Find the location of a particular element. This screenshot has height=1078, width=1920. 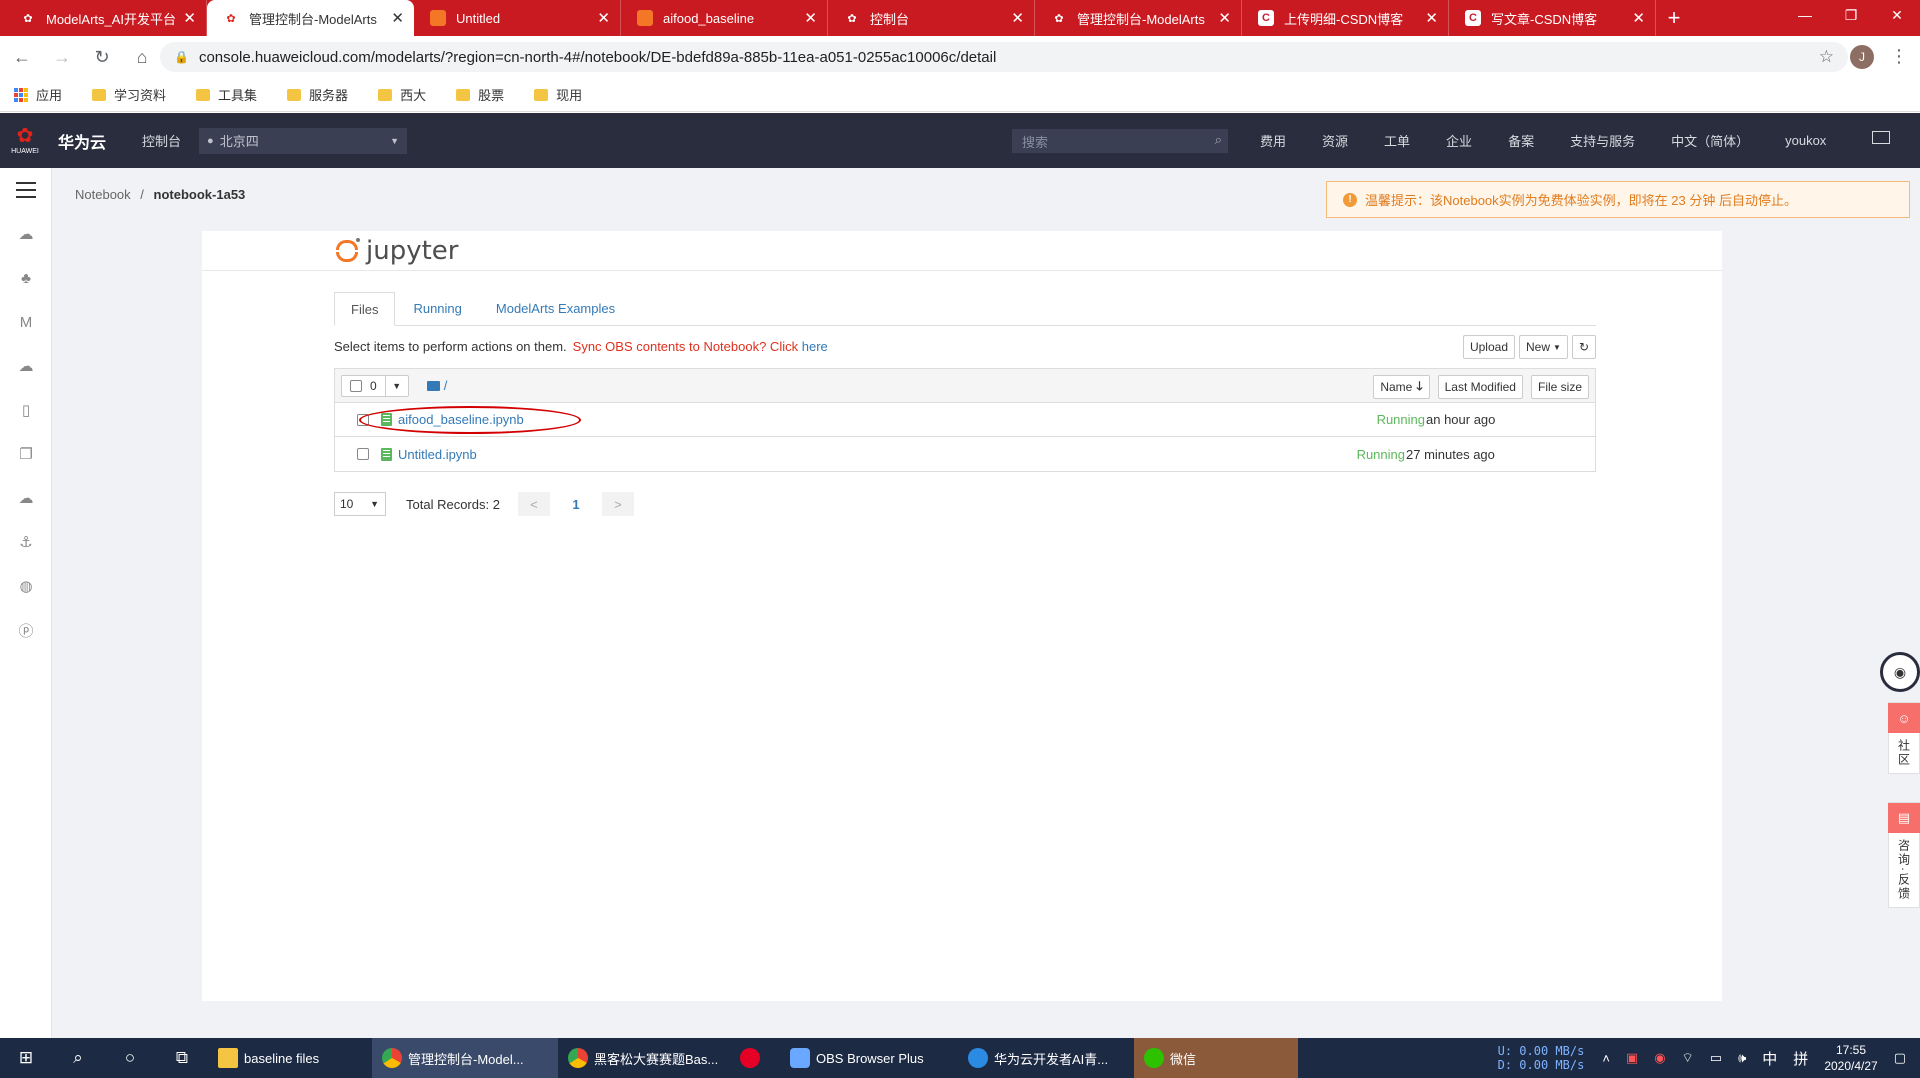

task-view-icon: ⧉ is located at coordinates (182, 1058).